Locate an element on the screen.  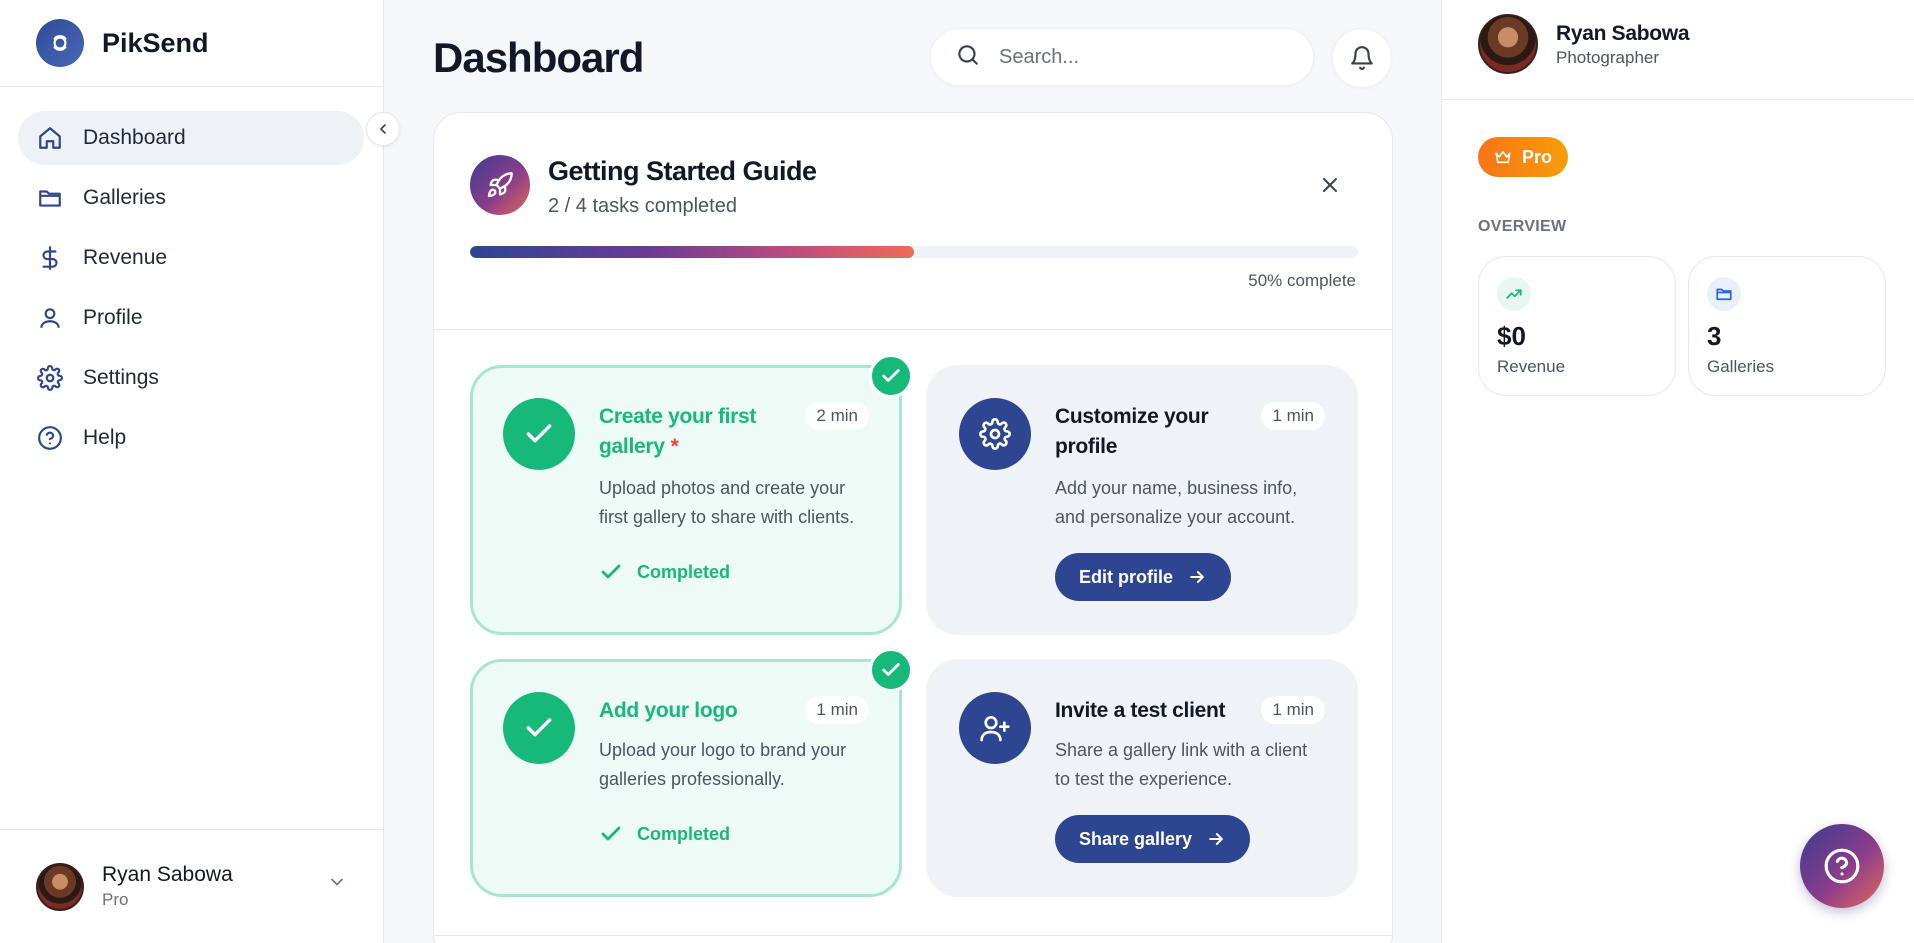
sidebar-item-label: Profile is located at coordinates (113, 317).